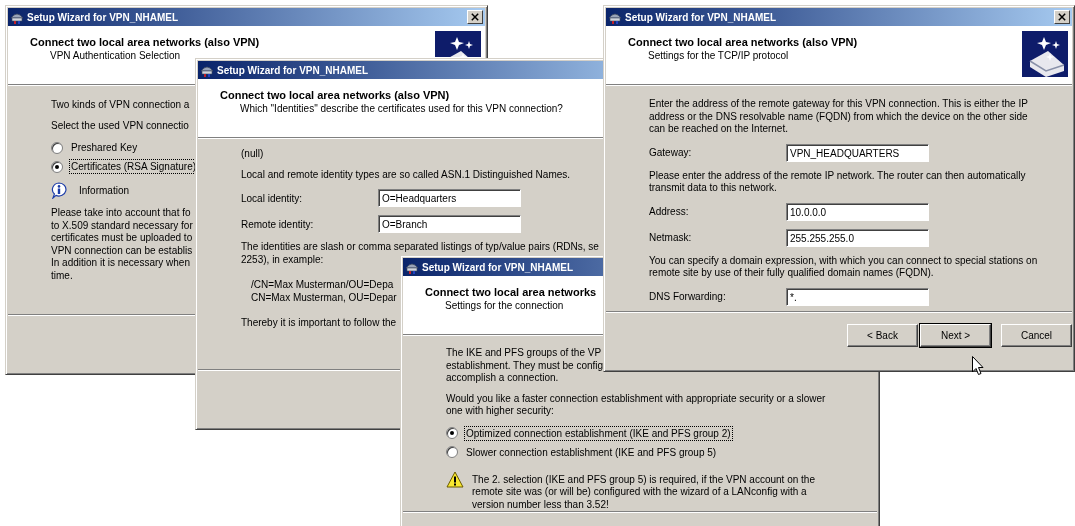 This screenshot has height=526, width=1075. Describe the element at coordinates (857, 152) in the screenshot. I see `input-field: VPN_HEADQUARTERS` at that location.